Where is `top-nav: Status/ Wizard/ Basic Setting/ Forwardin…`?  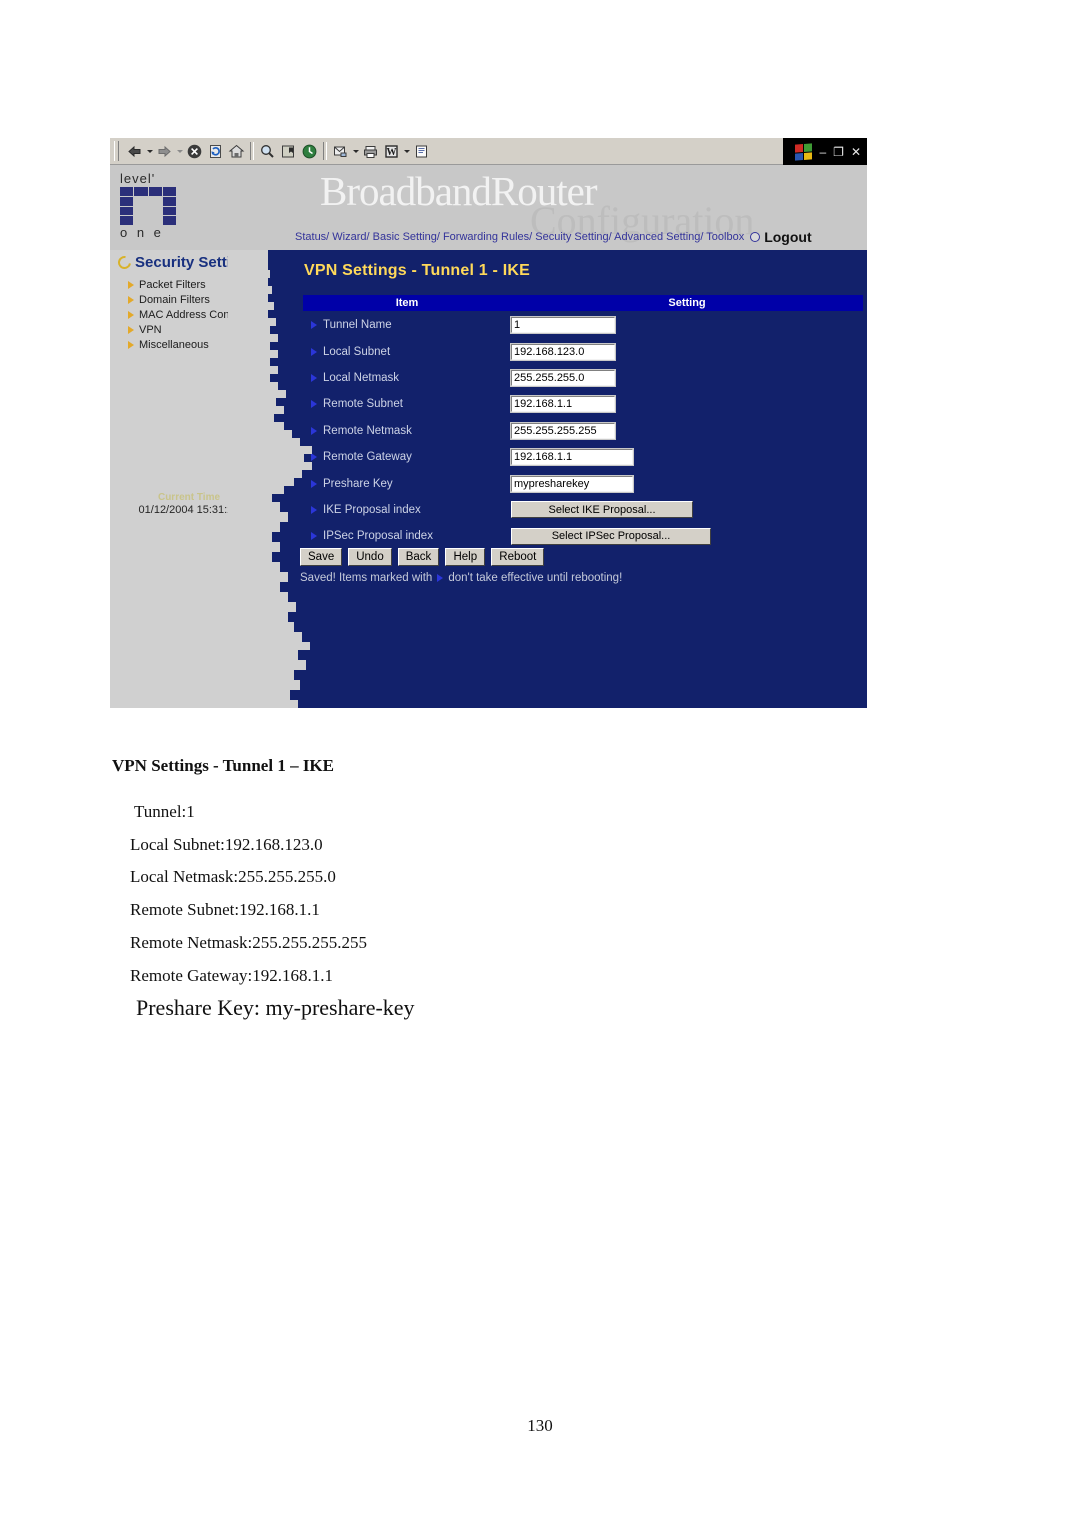 top-nav: Status/ Wizard/ Basic Setting/ Forwardin… is located at coordinates (579, 237).